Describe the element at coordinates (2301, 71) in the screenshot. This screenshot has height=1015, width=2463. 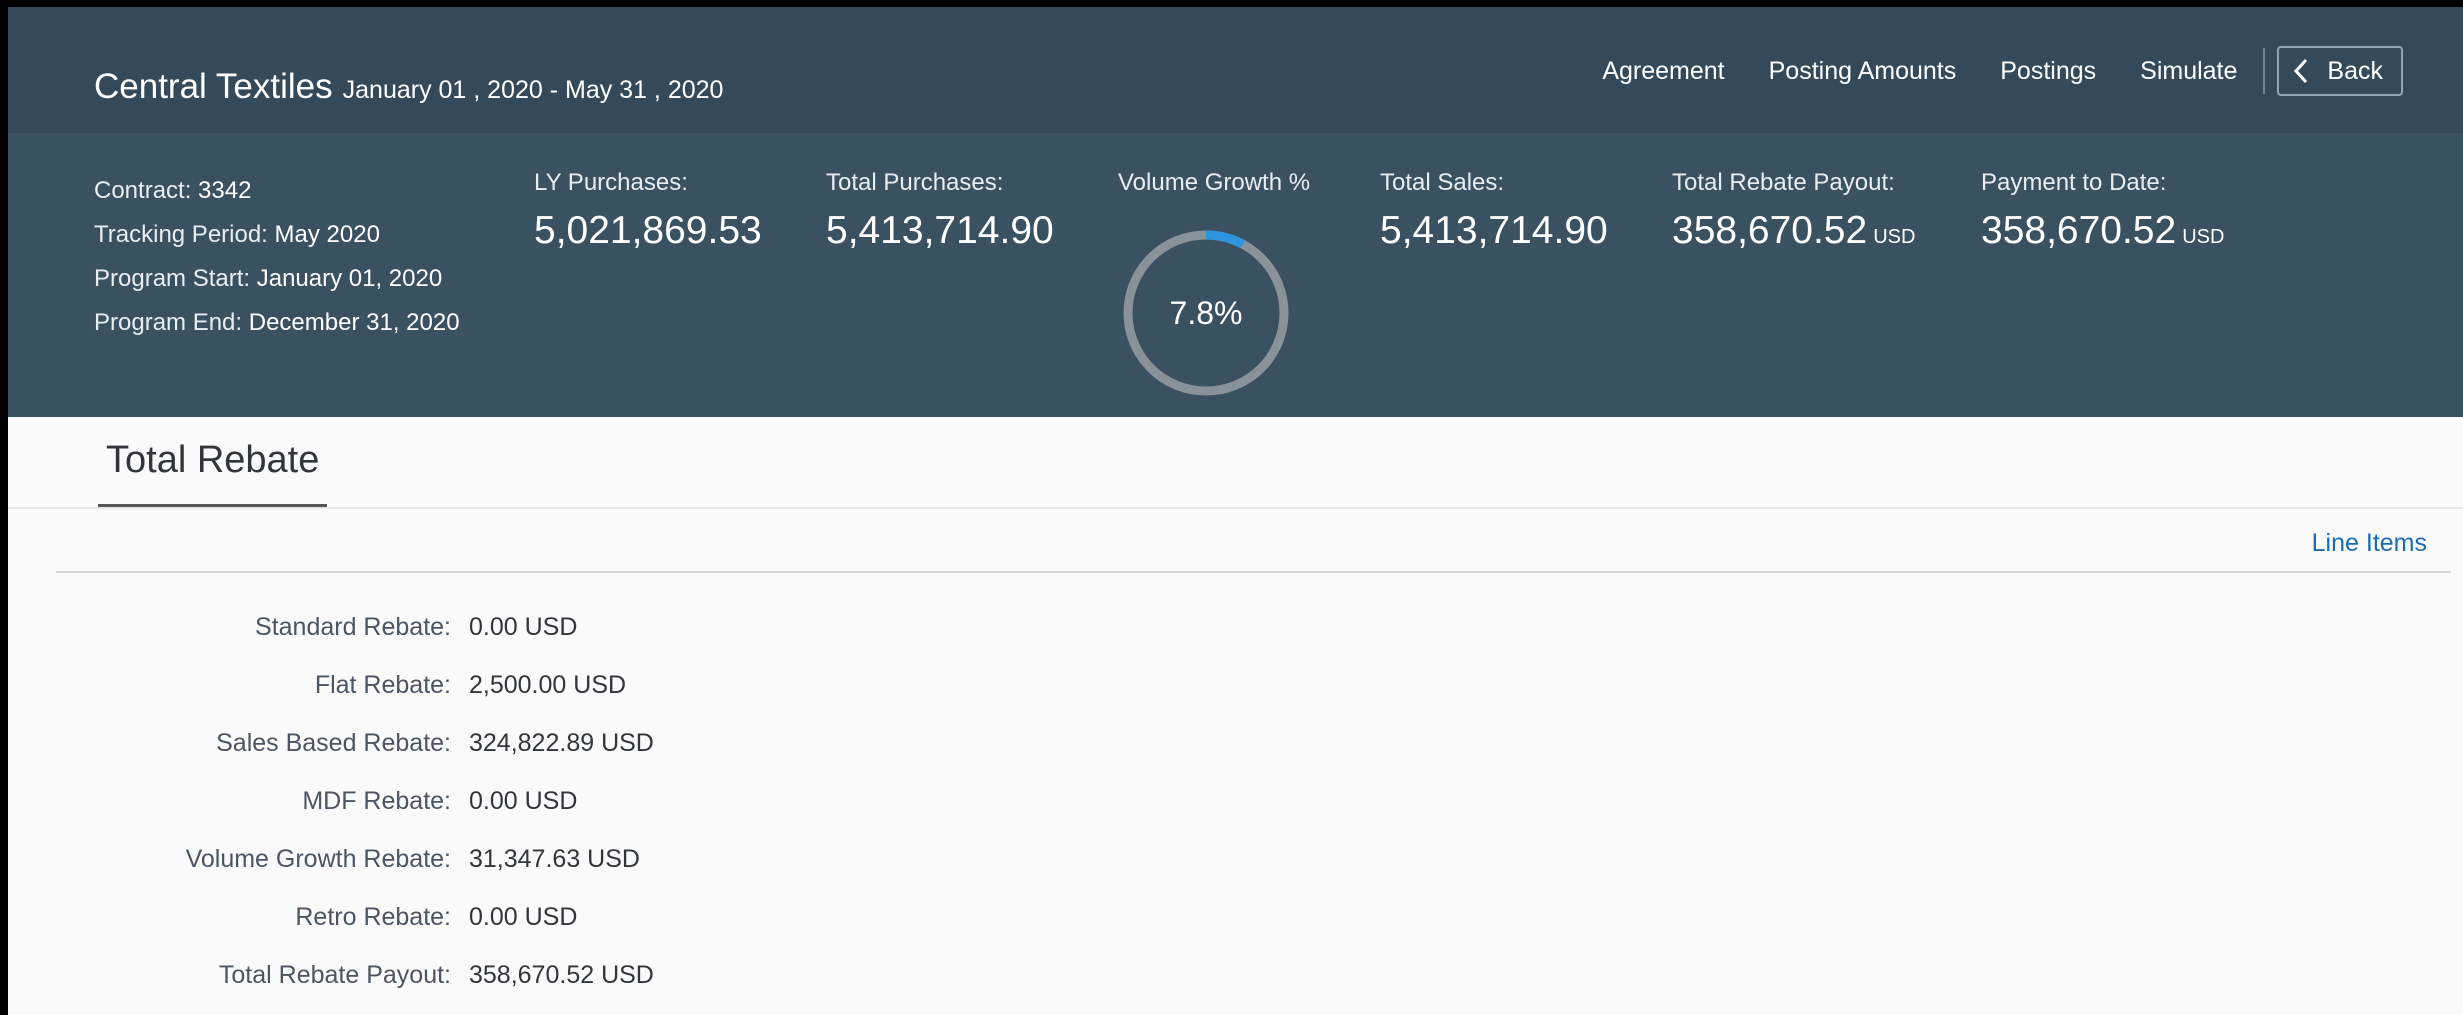
I see `chevron-left-icon` at that location.